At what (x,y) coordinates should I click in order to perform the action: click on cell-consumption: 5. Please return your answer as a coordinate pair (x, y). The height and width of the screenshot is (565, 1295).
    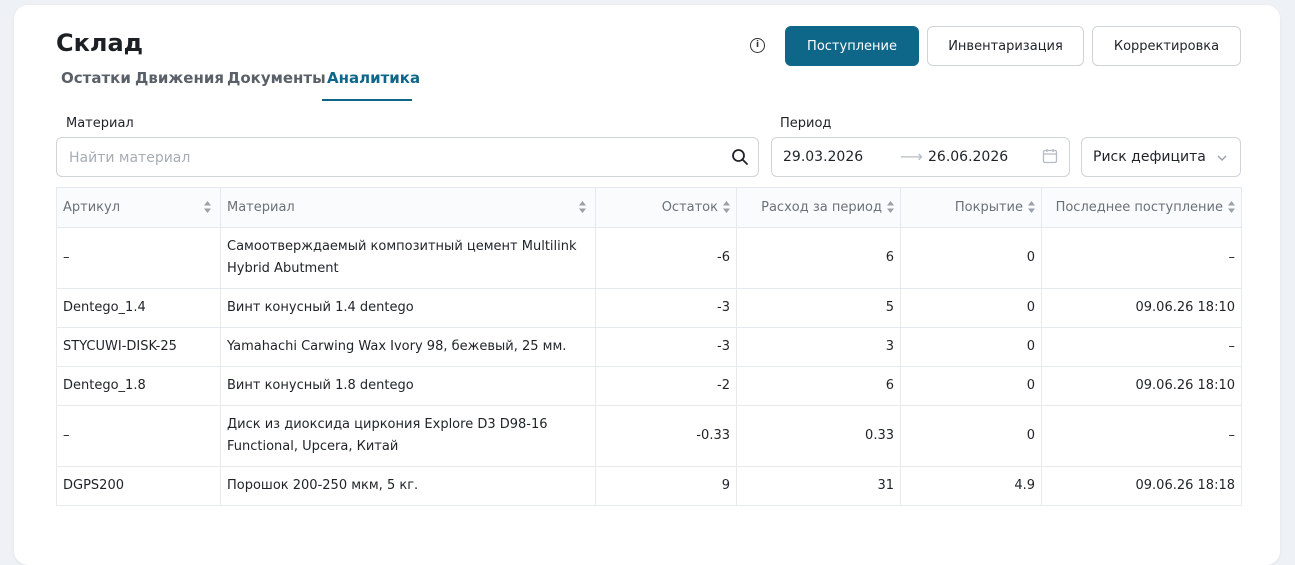
    Looking at the image, I should click on (818, 308).